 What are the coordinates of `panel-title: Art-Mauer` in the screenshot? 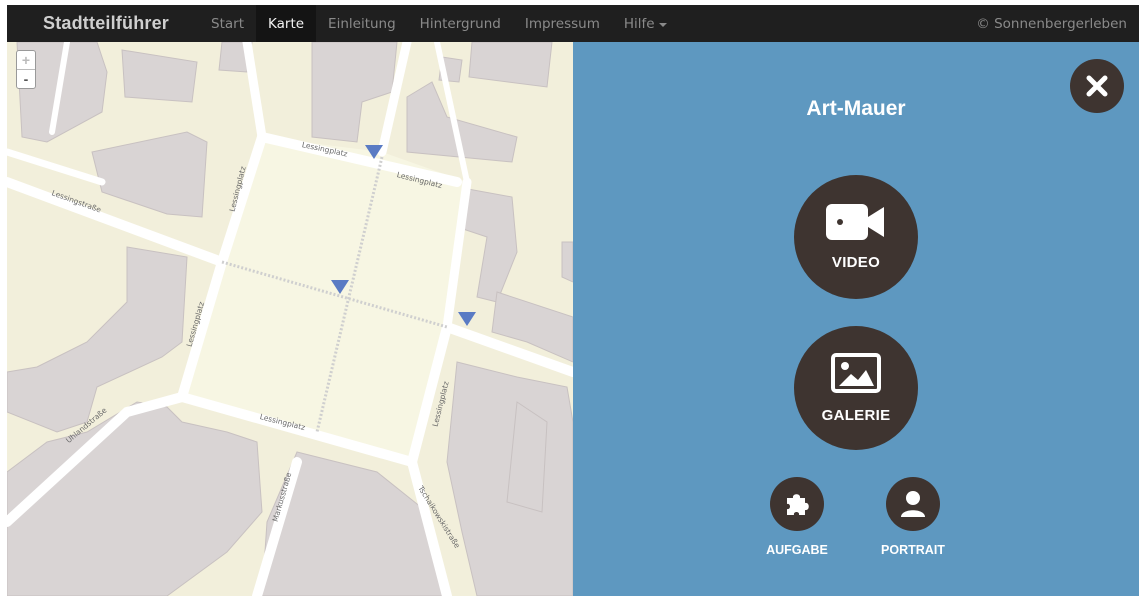 It's located at (856, 108).